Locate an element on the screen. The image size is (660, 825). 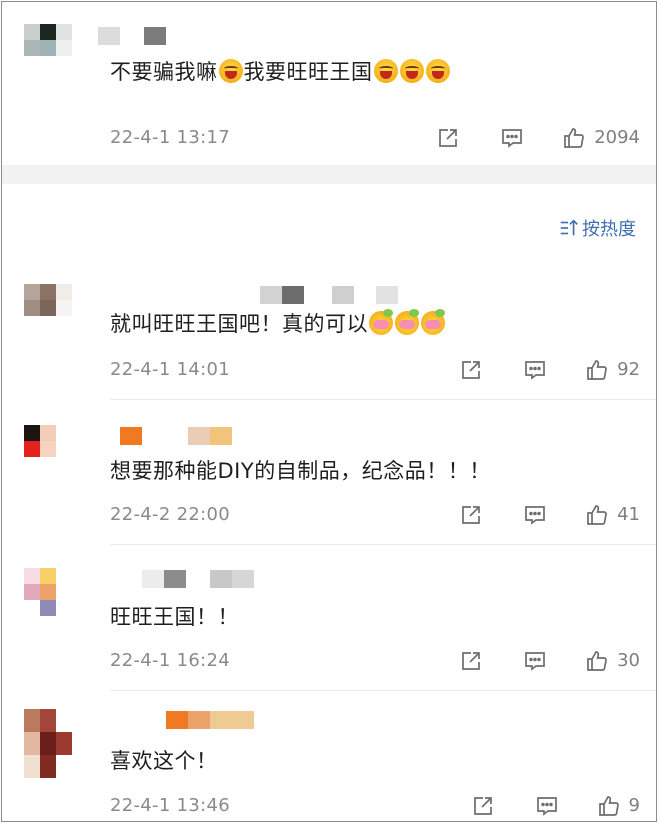
comment-text-part: 不要骗我嘛 is located at coordinates (164, 72).